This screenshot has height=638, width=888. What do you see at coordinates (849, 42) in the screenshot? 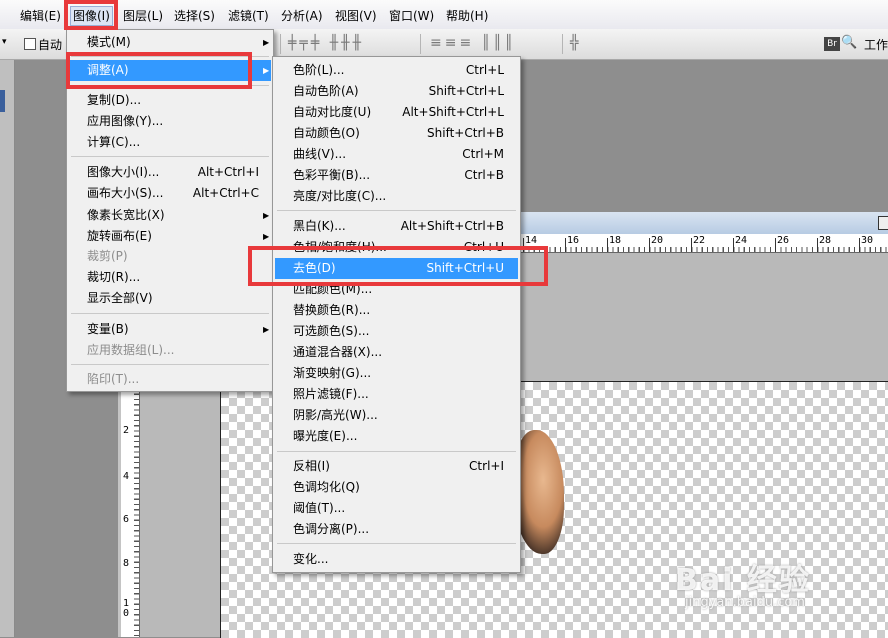
I see `zoom-icon: 🔍` at bounding box center [849, 42].